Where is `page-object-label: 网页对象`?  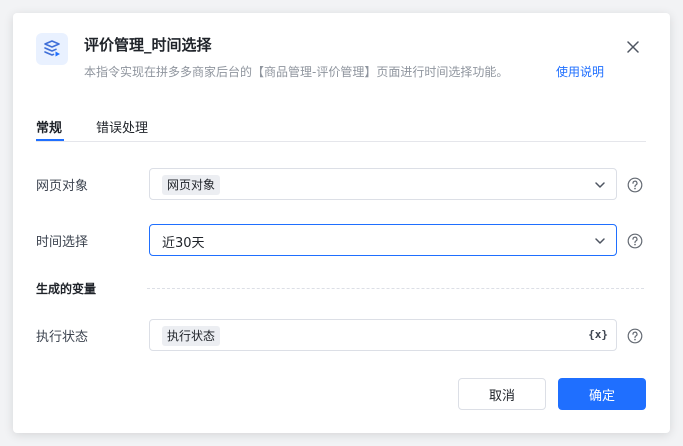
page-object-label: 网页对象 is located at coordinates (62, 186).